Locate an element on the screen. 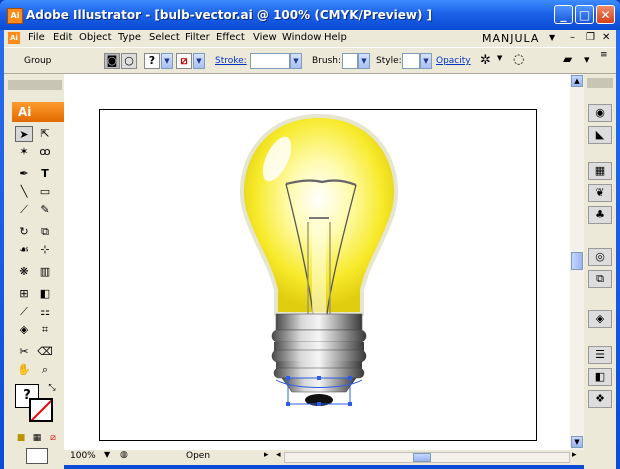 This screenshot has height=469, width=620. color-panel-icon: ◉ is located at coordinates (600, 113).